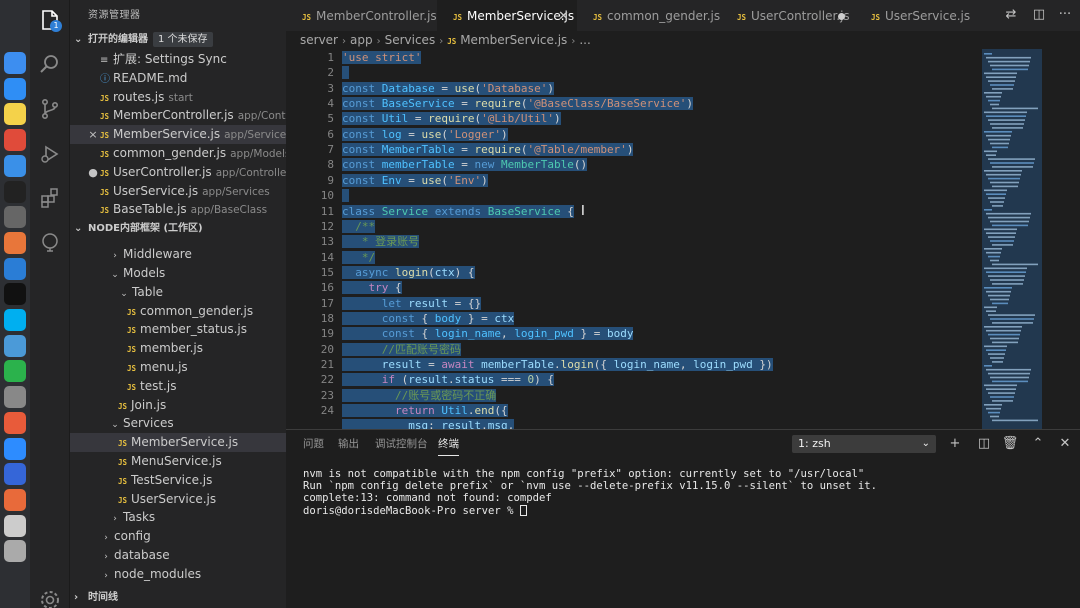  Describe the element at coordinates (410, 40) in the screenshot. I see `breadcrumb-item: Services` at that location.